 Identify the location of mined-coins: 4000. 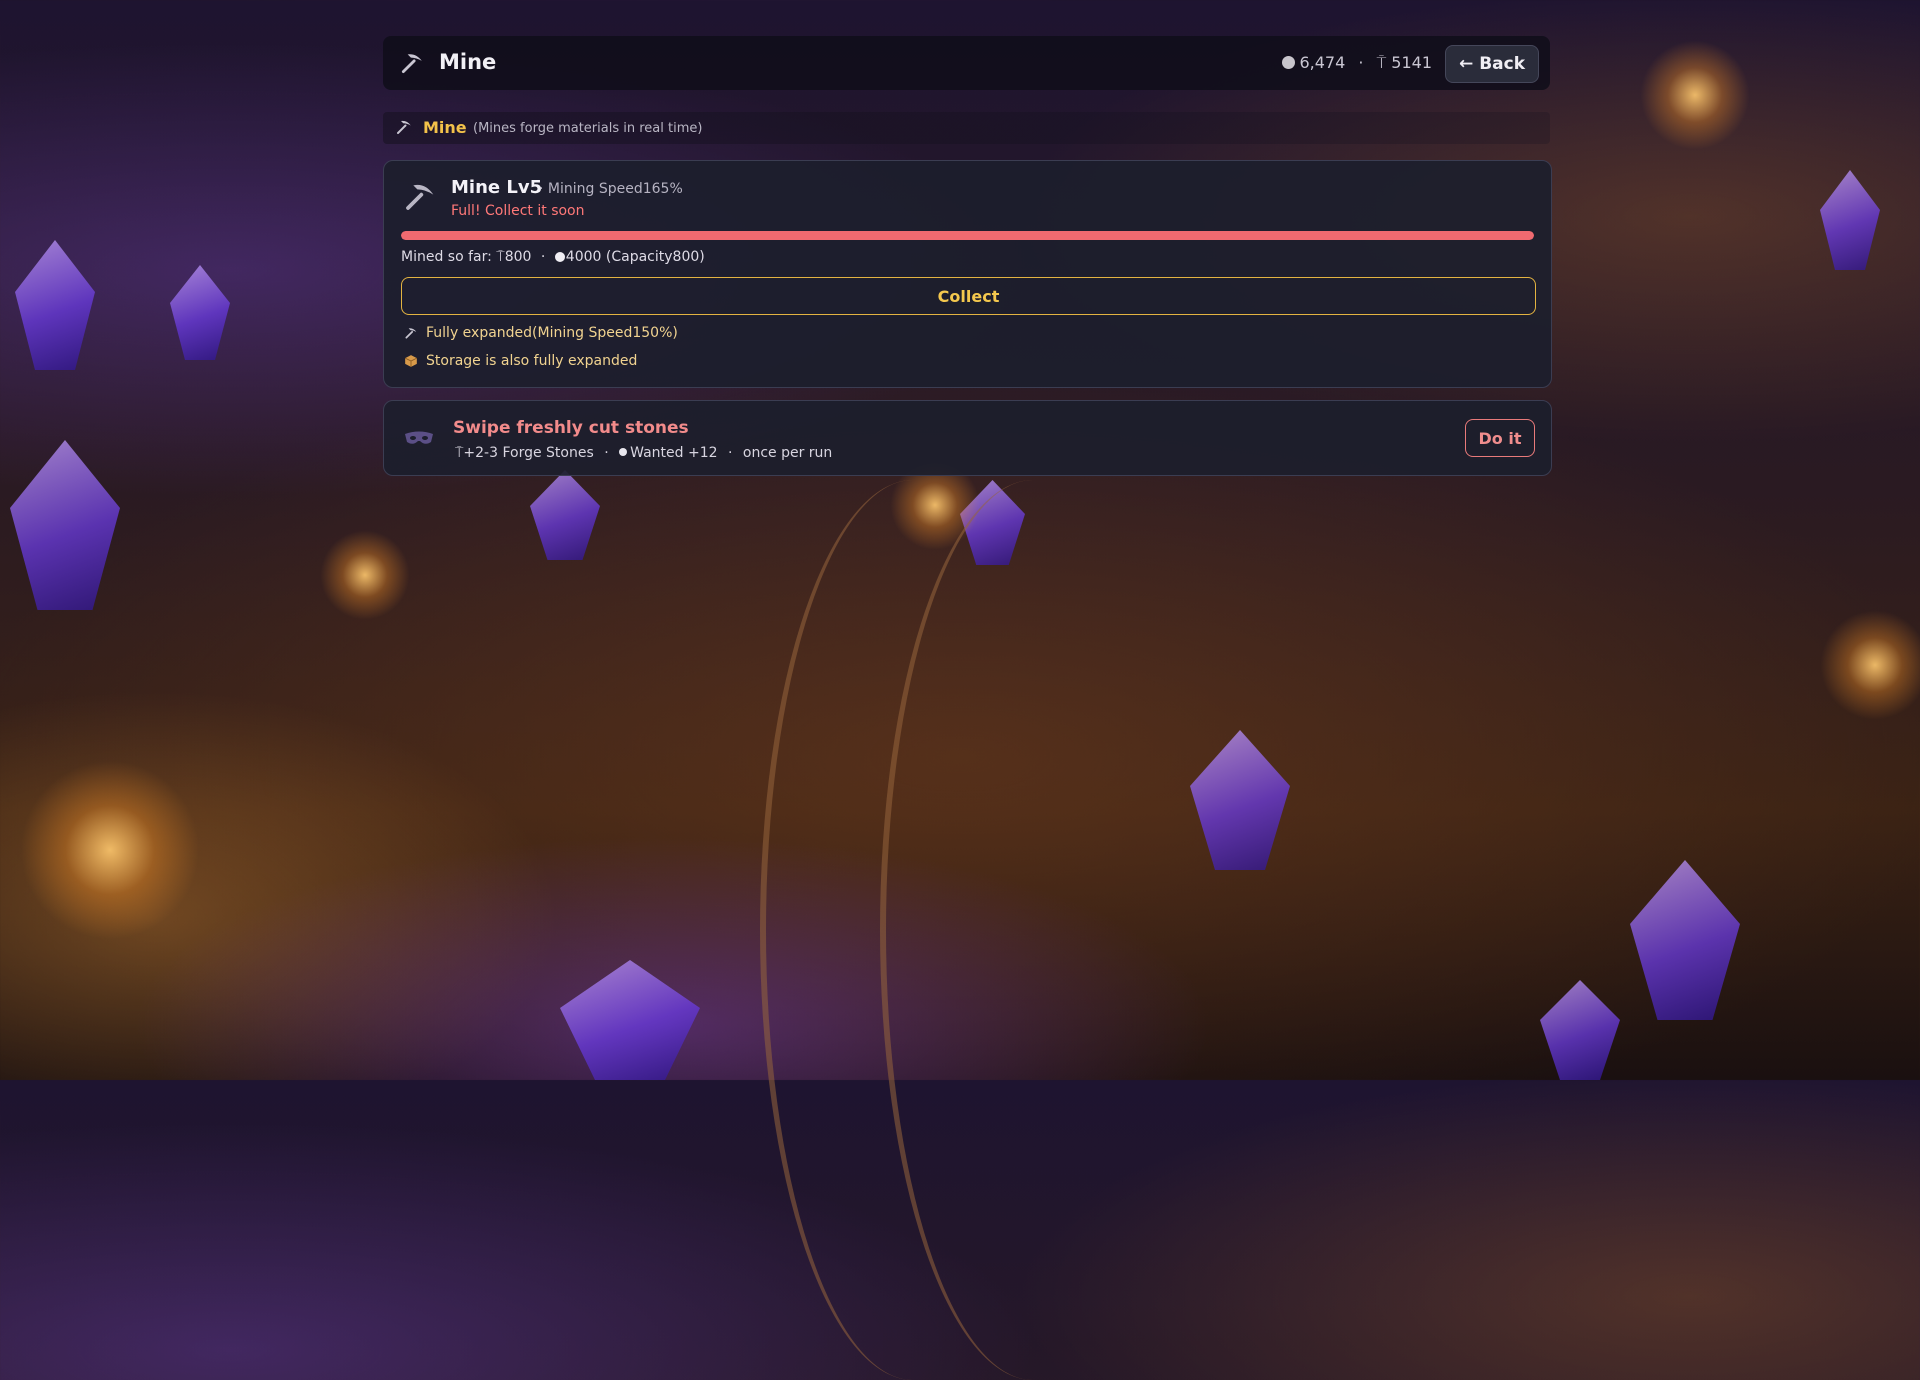
(583, 257).